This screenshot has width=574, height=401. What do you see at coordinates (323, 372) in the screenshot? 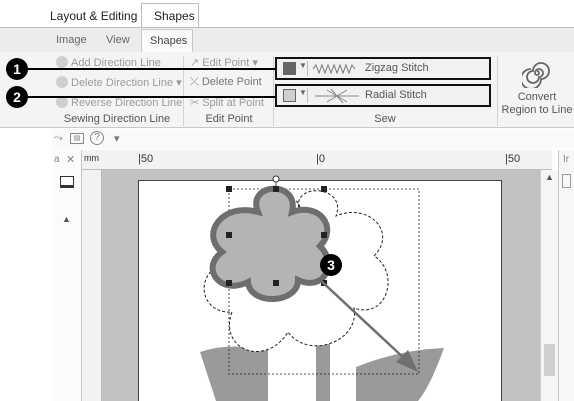
I see `stem-shape` at bounding box center [323, 372].